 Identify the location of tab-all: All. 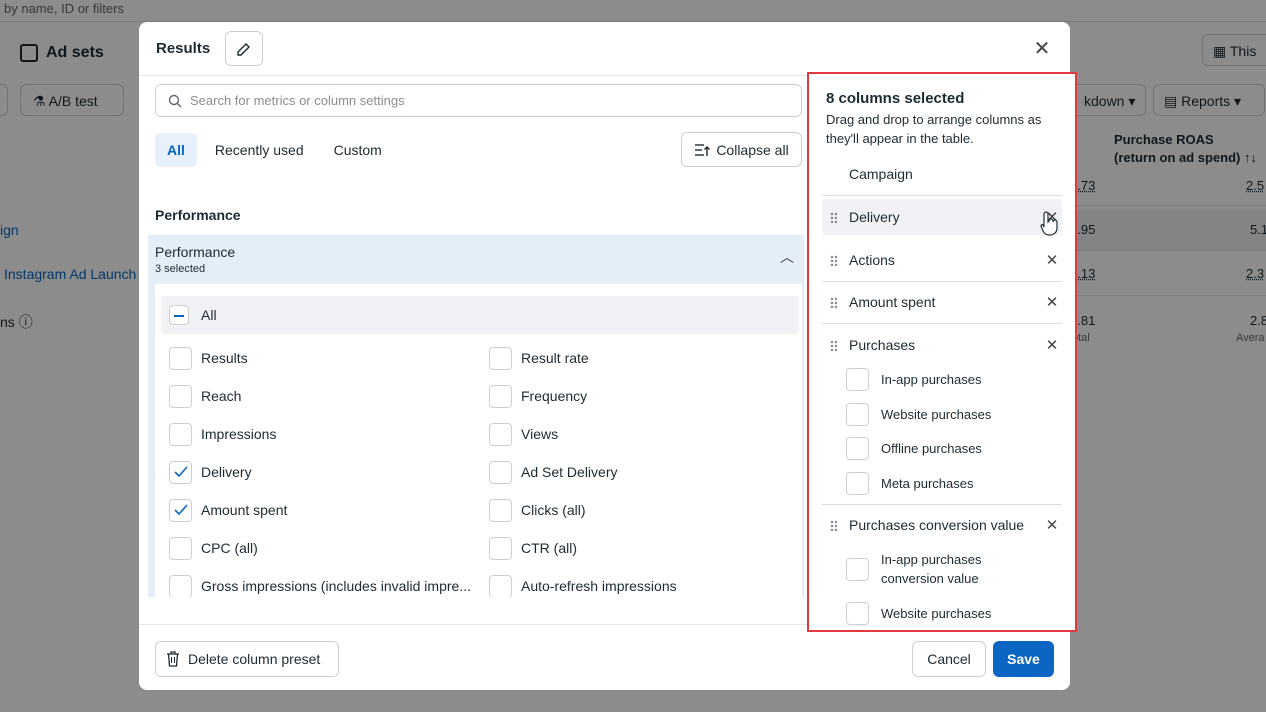
(176, 150).